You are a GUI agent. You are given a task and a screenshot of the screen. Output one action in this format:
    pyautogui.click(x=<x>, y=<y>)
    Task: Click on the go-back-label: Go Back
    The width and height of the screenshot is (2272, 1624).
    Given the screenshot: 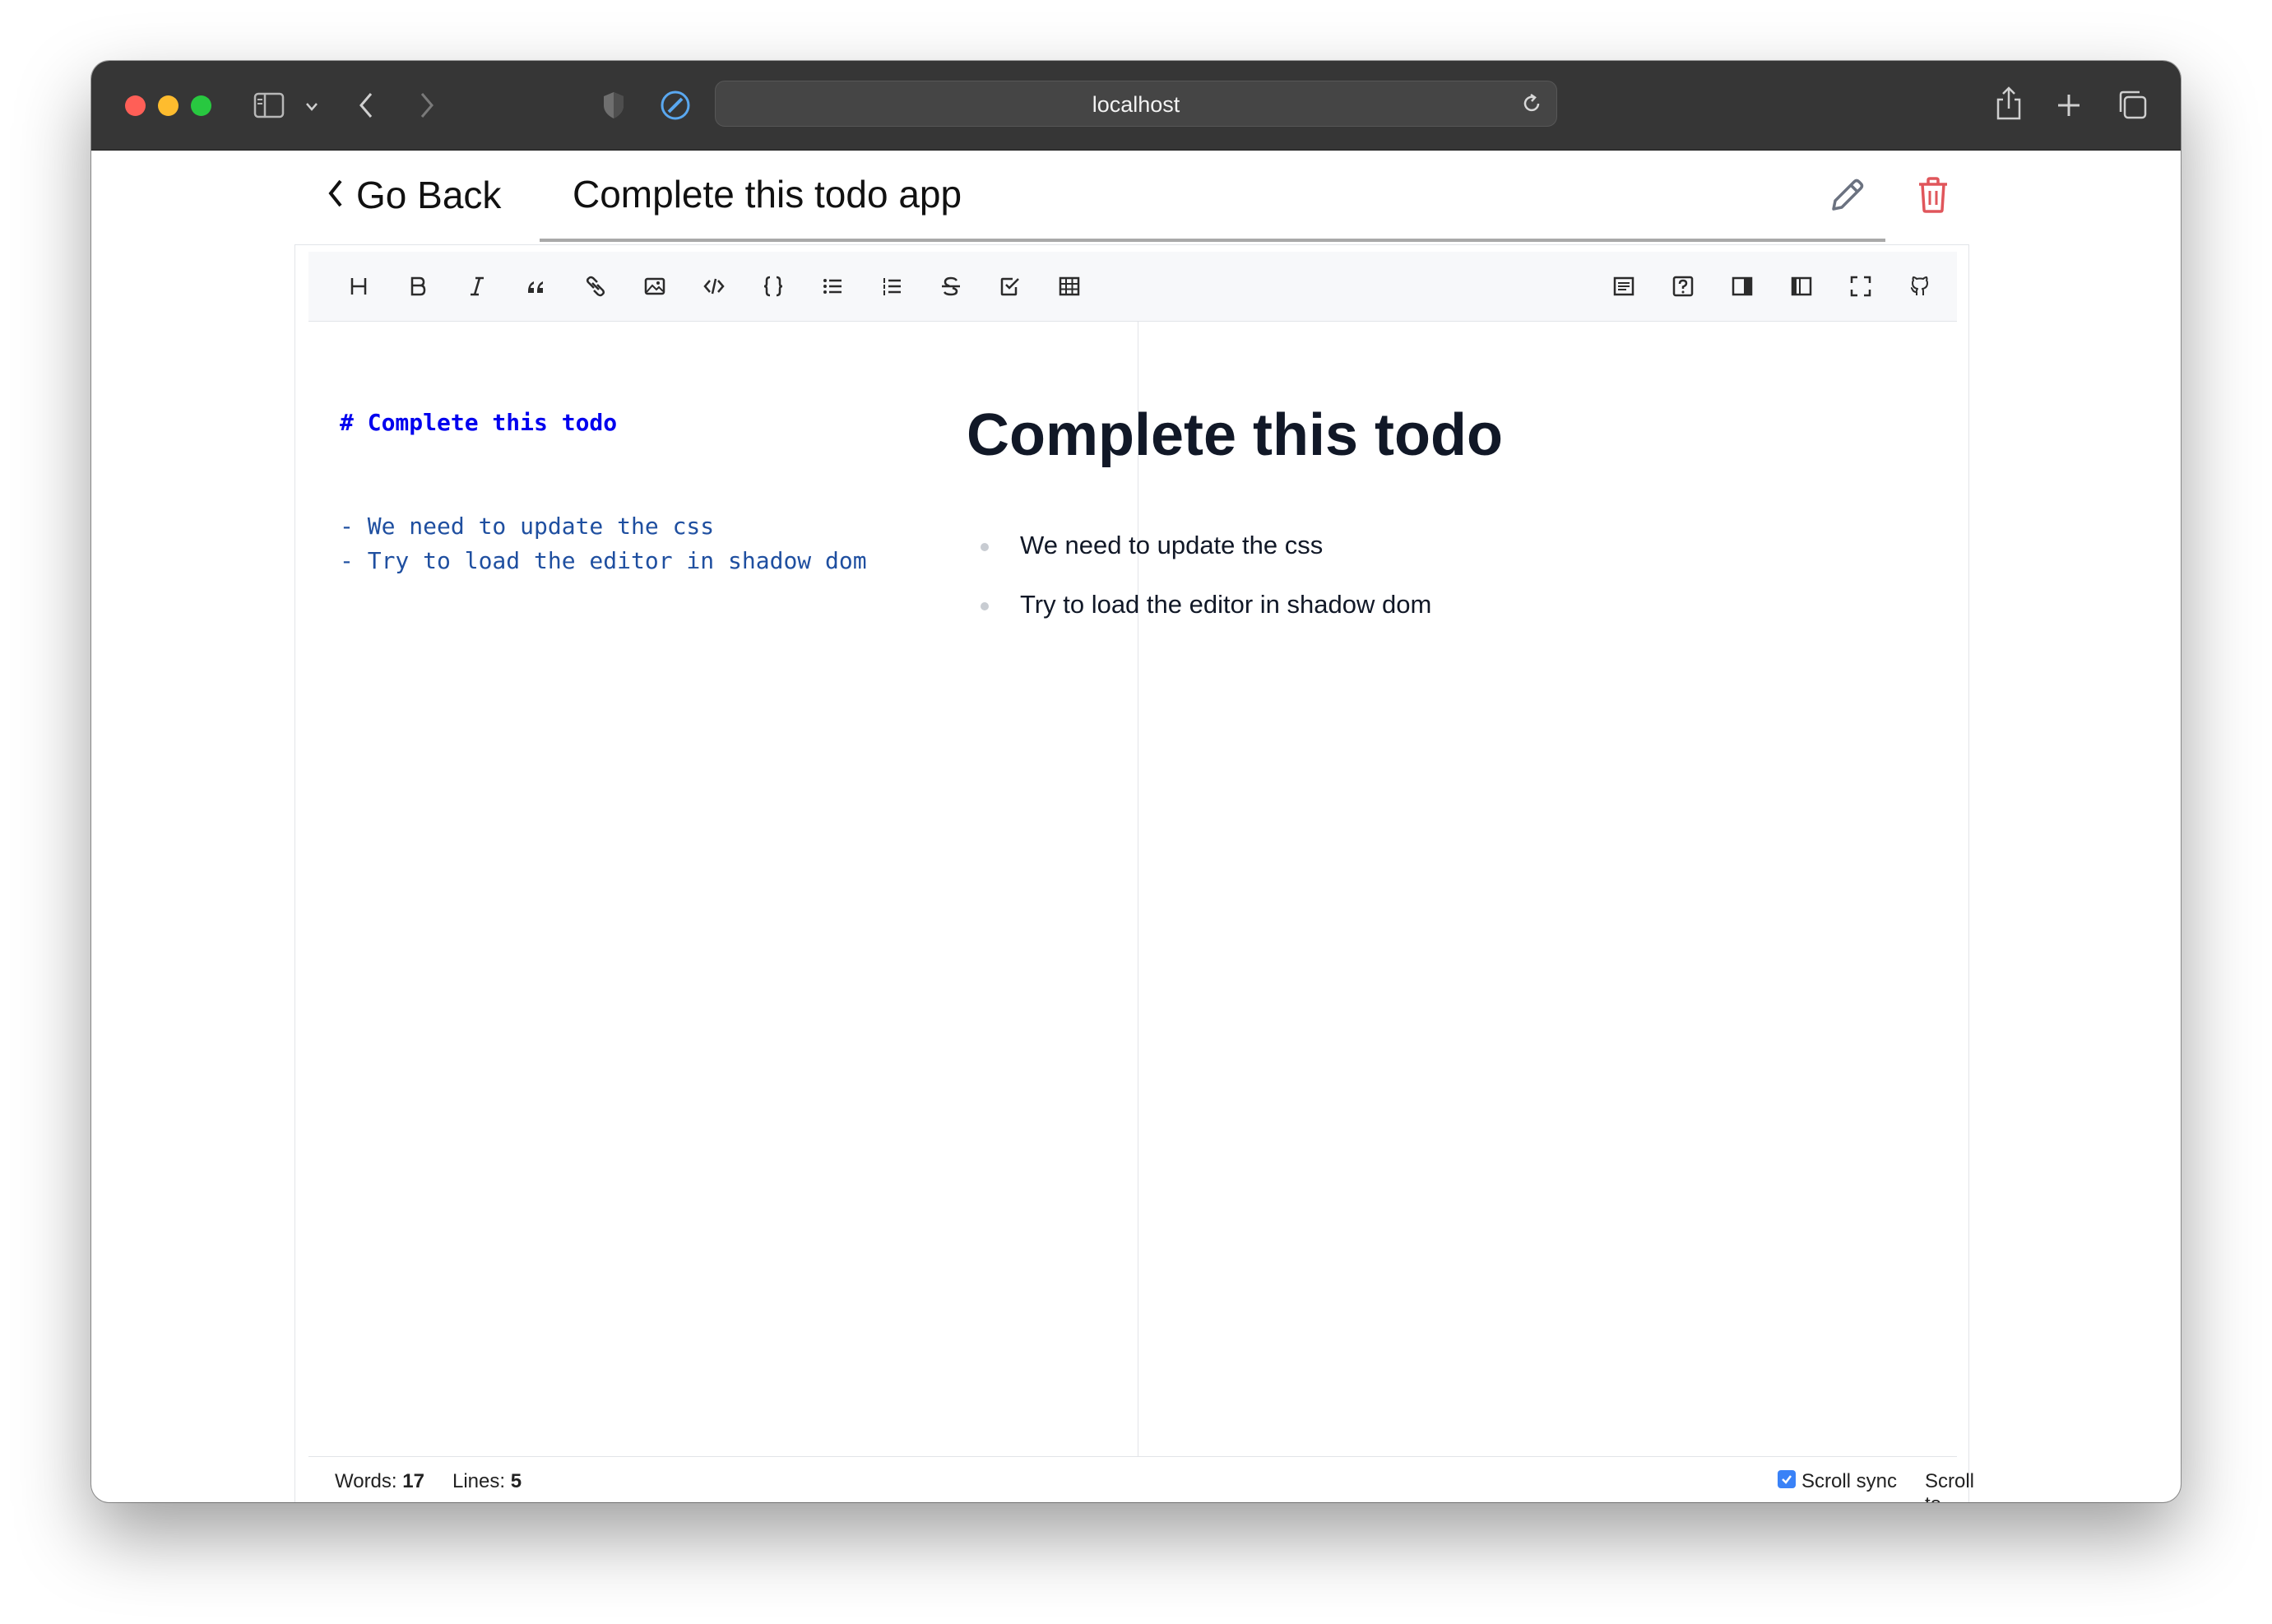 What is the action you would take?
    pyautogui.click(x=429, y=195)
    